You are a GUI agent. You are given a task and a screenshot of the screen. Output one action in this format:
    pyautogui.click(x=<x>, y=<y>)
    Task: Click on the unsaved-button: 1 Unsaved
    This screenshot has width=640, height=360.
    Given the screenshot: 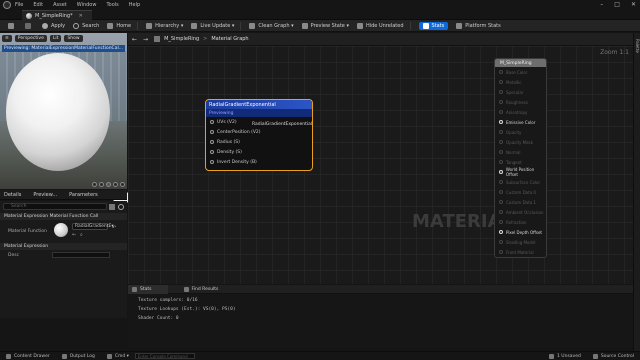 What is the action you would take?
    pyautogui.click(x=565, y=356)
    